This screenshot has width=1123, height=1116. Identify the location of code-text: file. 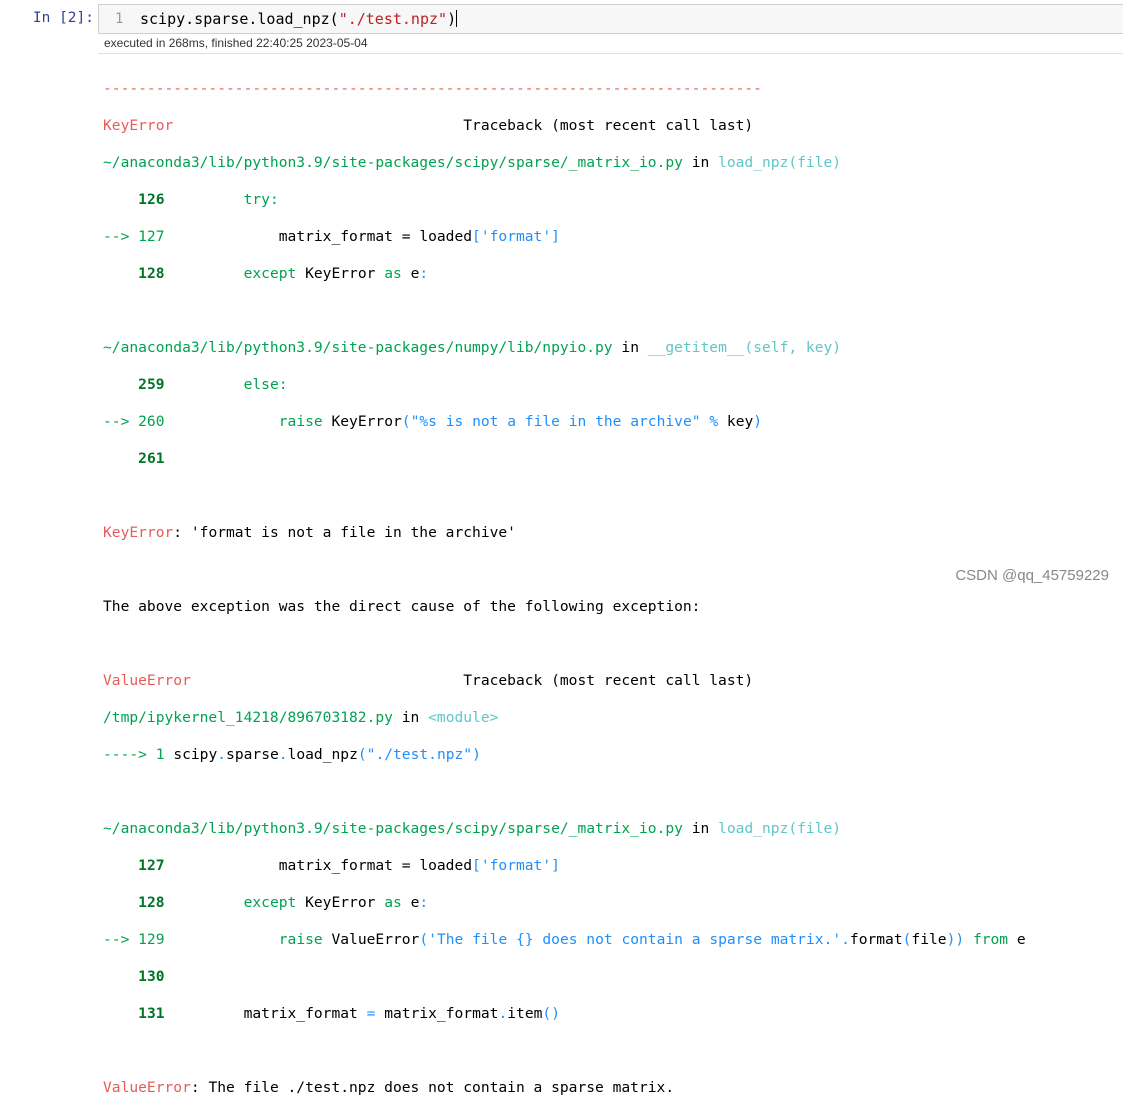
(929, 939).